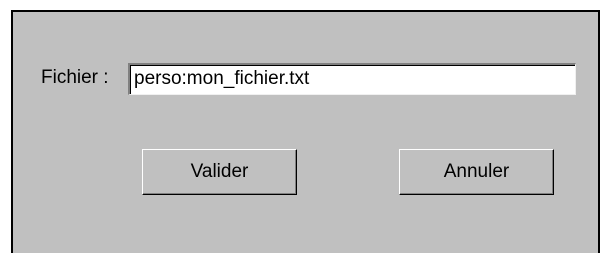 The image size is (610, 253). Describe the element at coordinates (476, 172) in the screenshot. I see `cancel-button: Annuler` at that location.